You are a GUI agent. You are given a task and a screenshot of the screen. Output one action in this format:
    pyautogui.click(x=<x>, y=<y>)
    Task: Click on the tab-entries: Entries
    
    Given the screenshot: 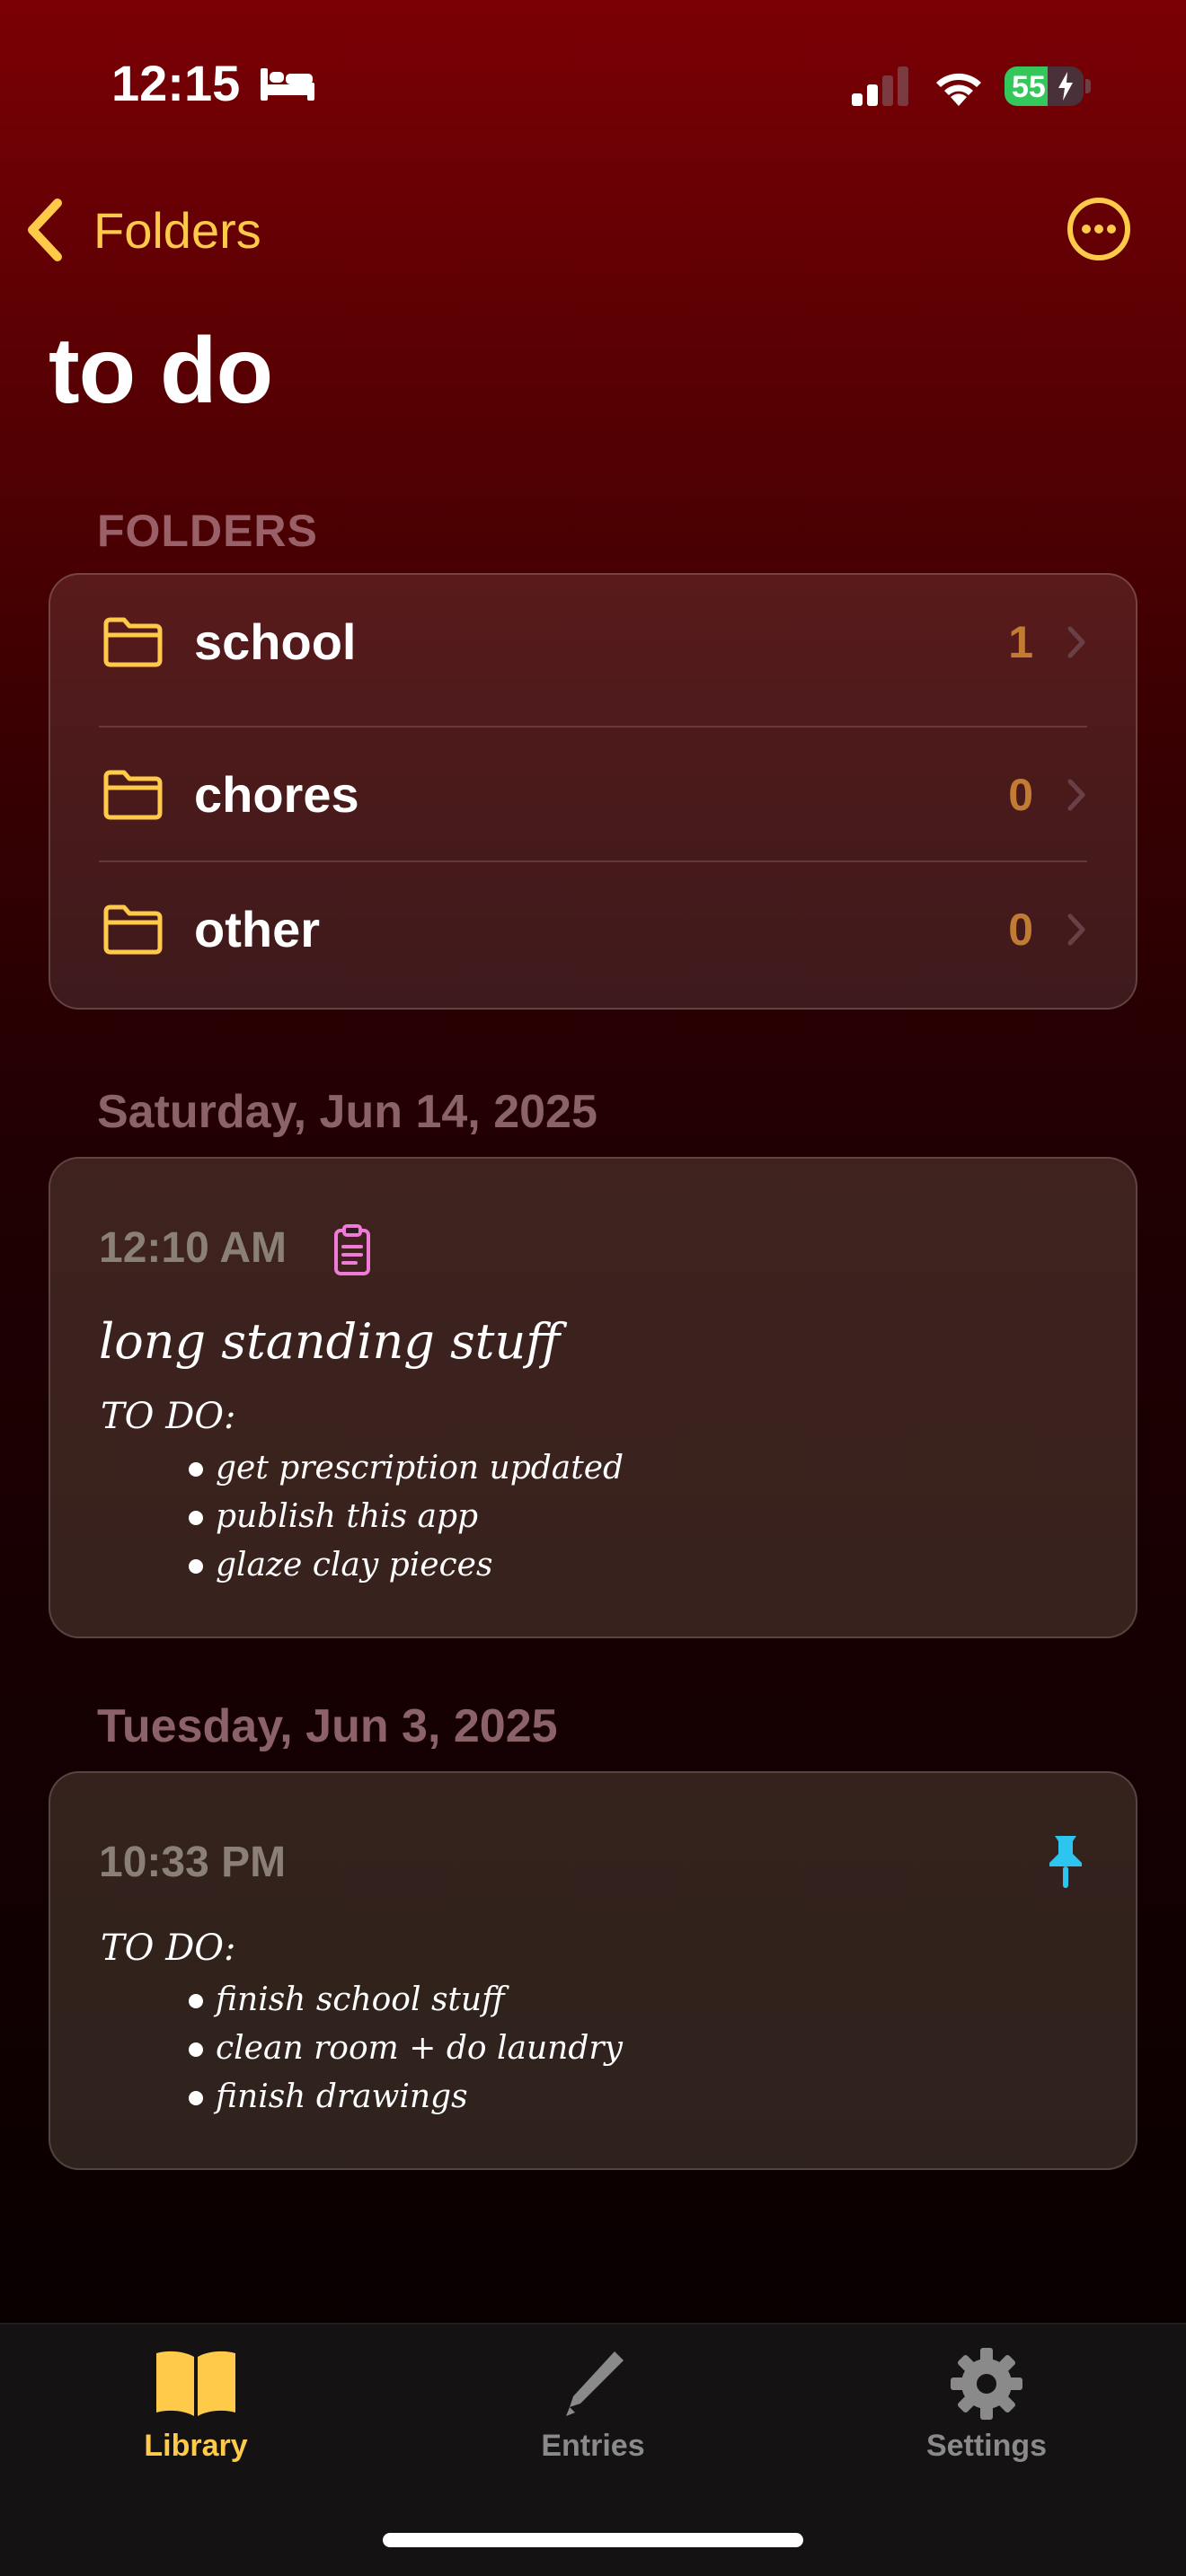 What is the action you would take?
    pyautogui.click(x=593, y=2402)
    